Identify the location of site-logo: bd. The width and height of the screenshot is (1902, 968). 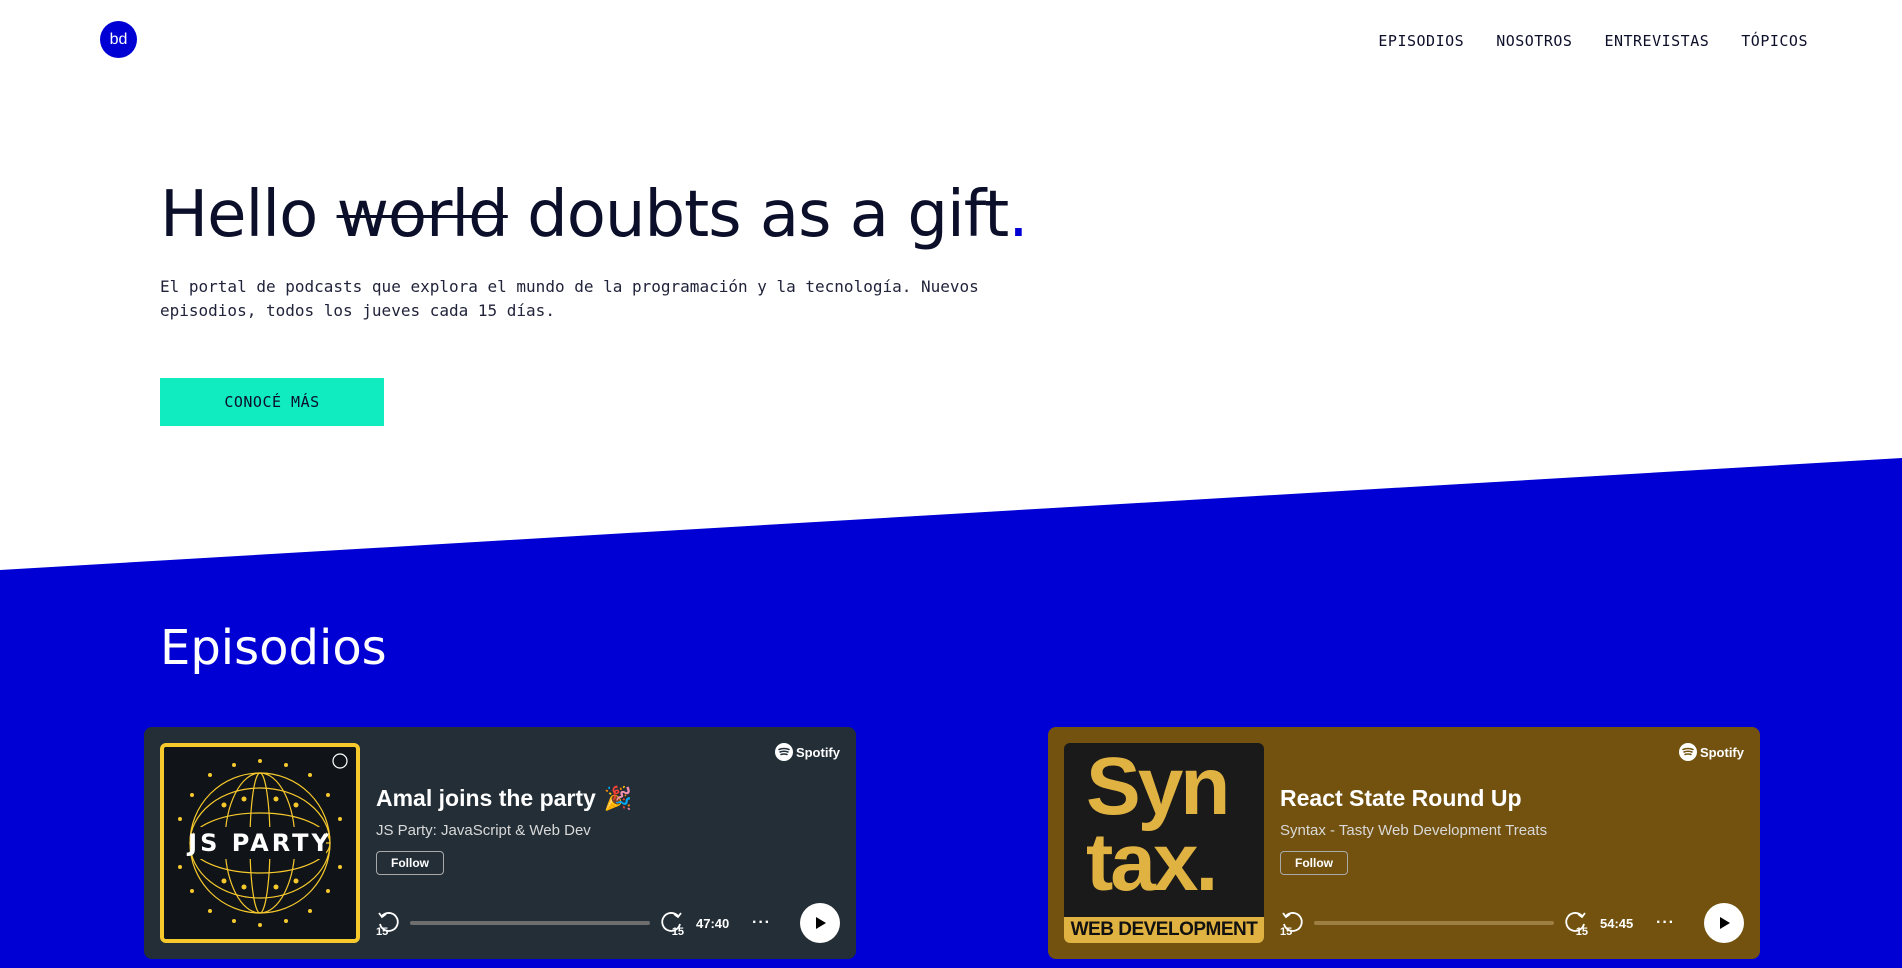
(118, 39).